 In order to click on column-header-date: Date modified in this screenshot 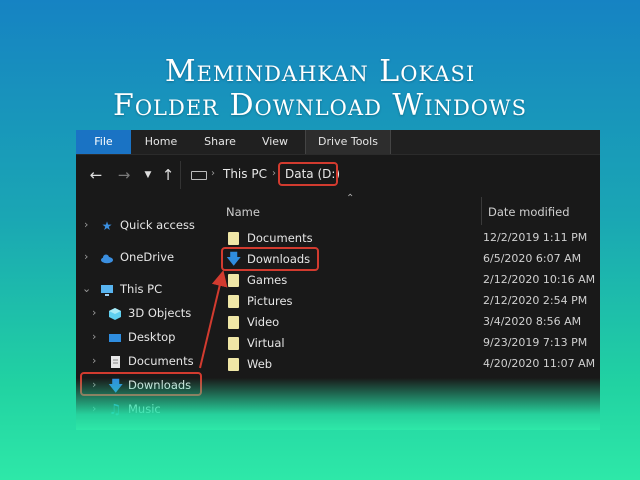, I will do `click(529, 212)`.